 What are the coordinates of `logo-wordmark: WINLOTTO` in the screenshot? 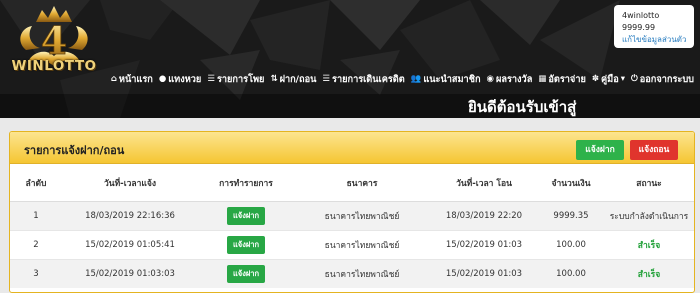 It's located at (54, 66).